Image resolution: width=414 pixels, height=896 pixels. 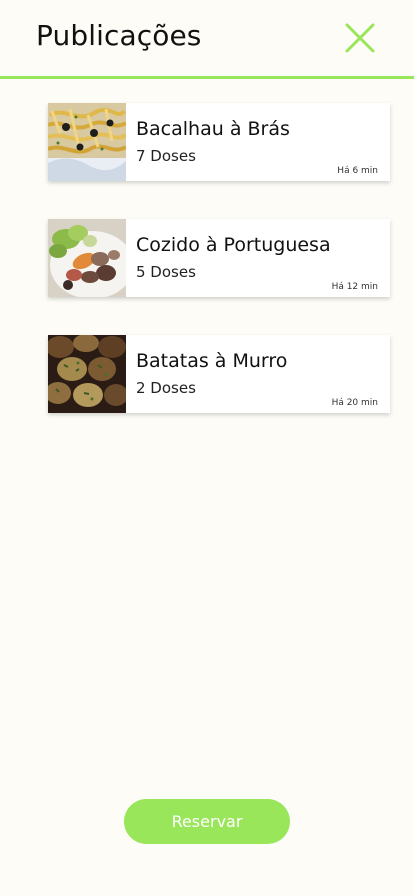 I want to click on cozido-photo, so click(x=87, y=258).